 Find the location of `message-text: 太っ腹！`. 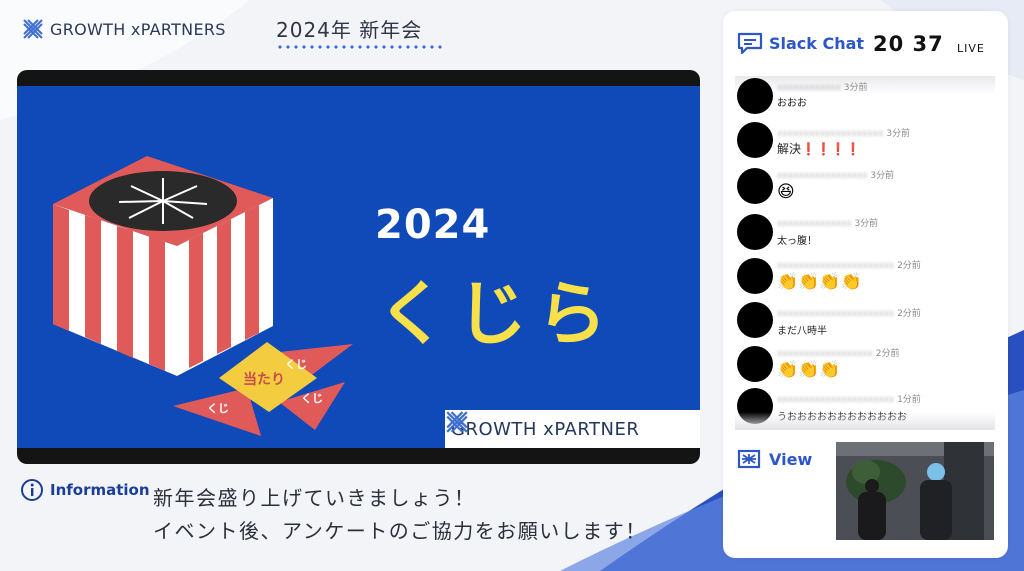

message-text: 太っ腹！ is located at coordinates (797, 241).